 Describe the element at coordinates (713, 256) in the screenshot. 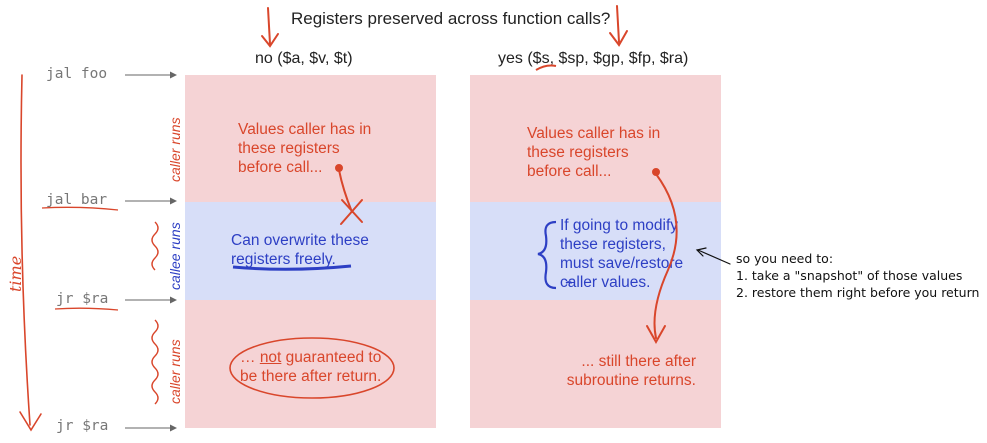

I see `side-note-arrow-icon` at that location.